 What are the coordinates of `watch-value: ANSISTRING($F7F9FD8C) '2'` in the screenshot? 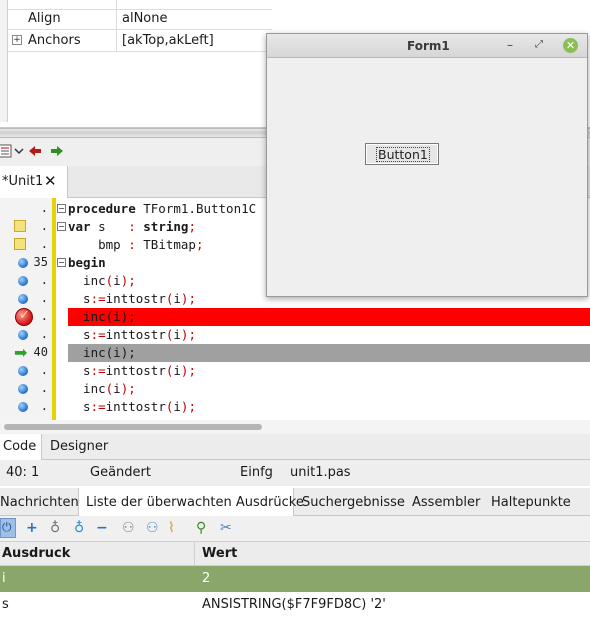 It's located at (294, 604).